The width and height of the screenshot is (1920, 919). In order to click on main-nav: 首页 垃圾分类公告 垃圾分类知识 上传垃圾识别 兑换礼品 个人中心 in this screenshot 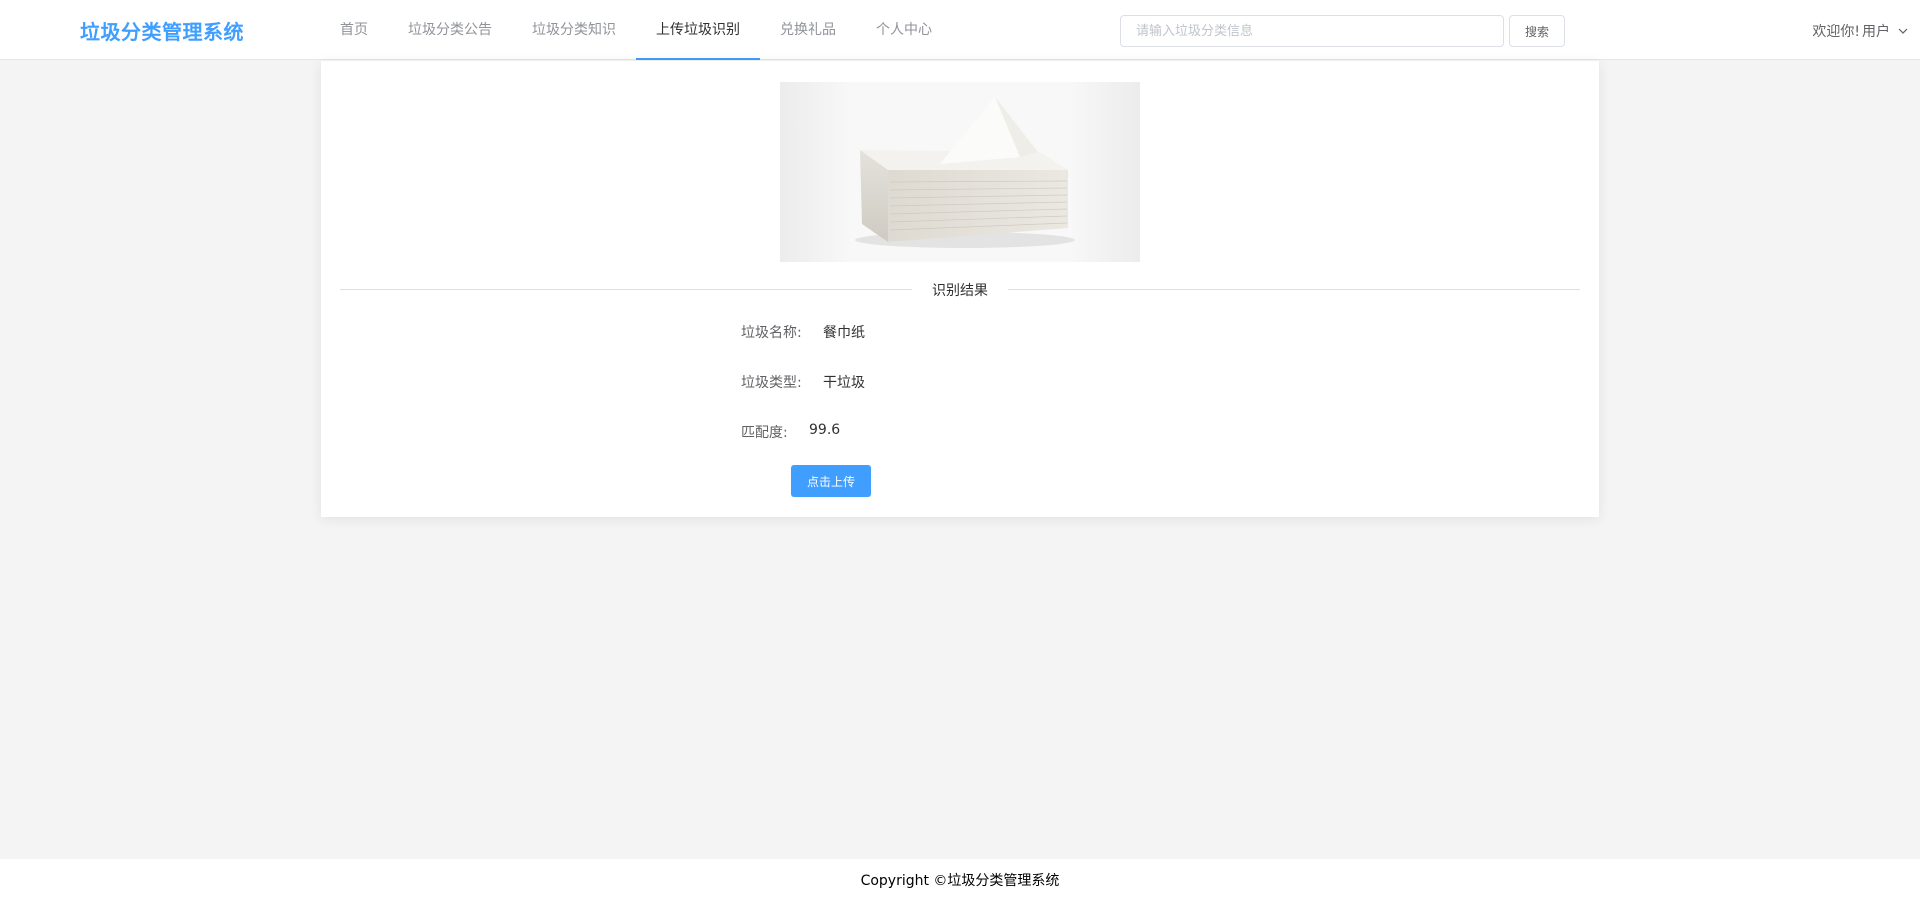, I will do `click(636, 30)`.